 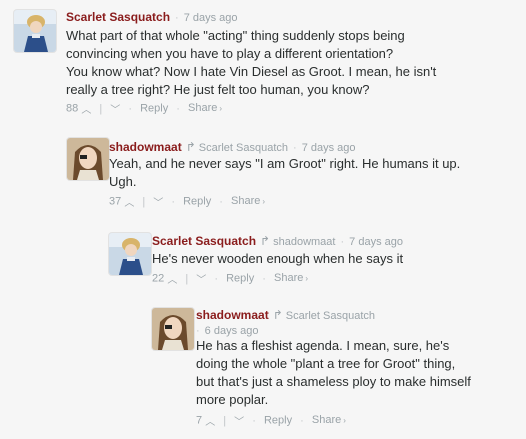 I want to click on vote-count: 88, so click(x=72, y=108).